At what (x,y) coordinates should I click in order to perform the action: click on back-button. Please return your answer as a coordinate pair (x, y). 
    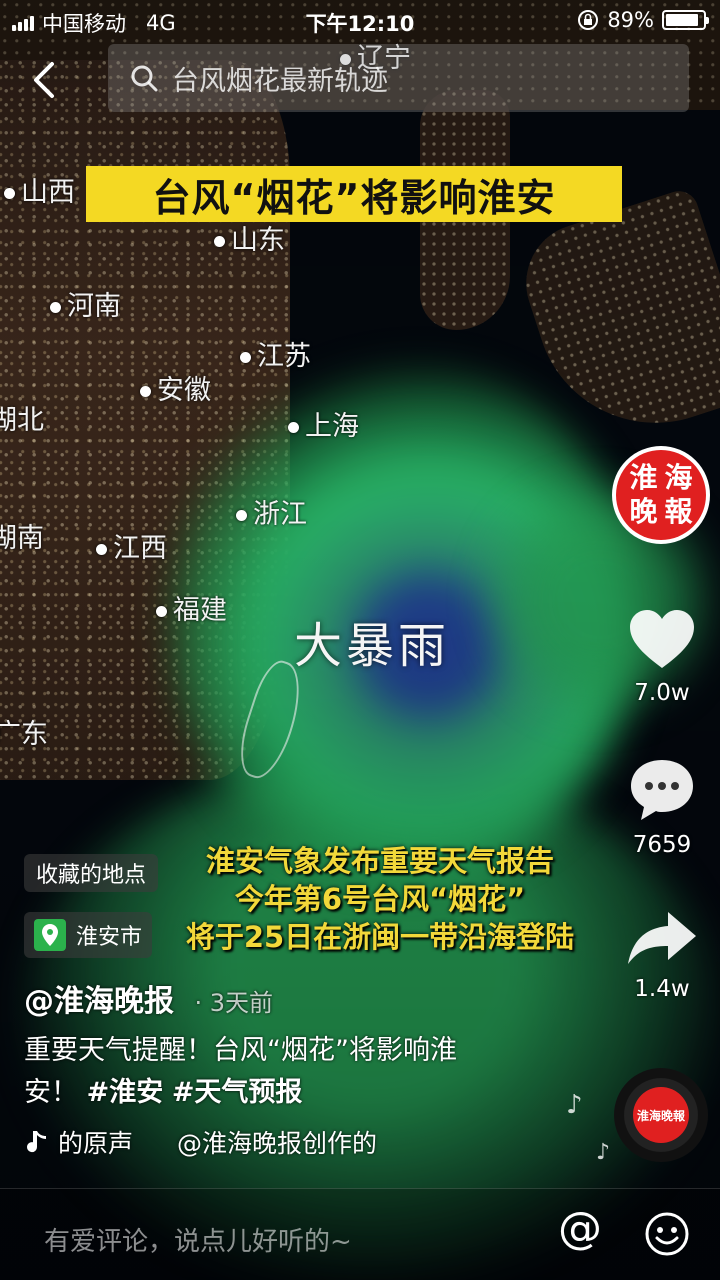
    Looking at the image, I should click on (46, 80).